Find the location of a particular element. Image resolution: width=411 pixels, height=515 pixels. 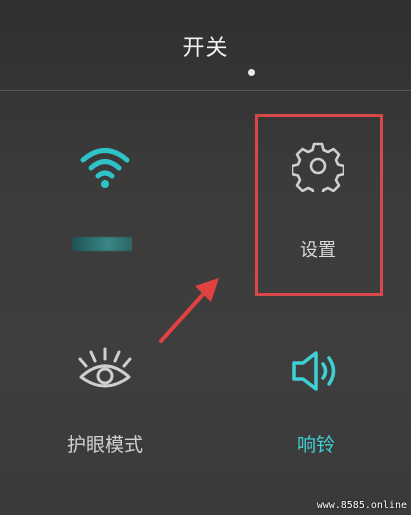

eye-comfort-toggle is located at coordinates (105, 370).